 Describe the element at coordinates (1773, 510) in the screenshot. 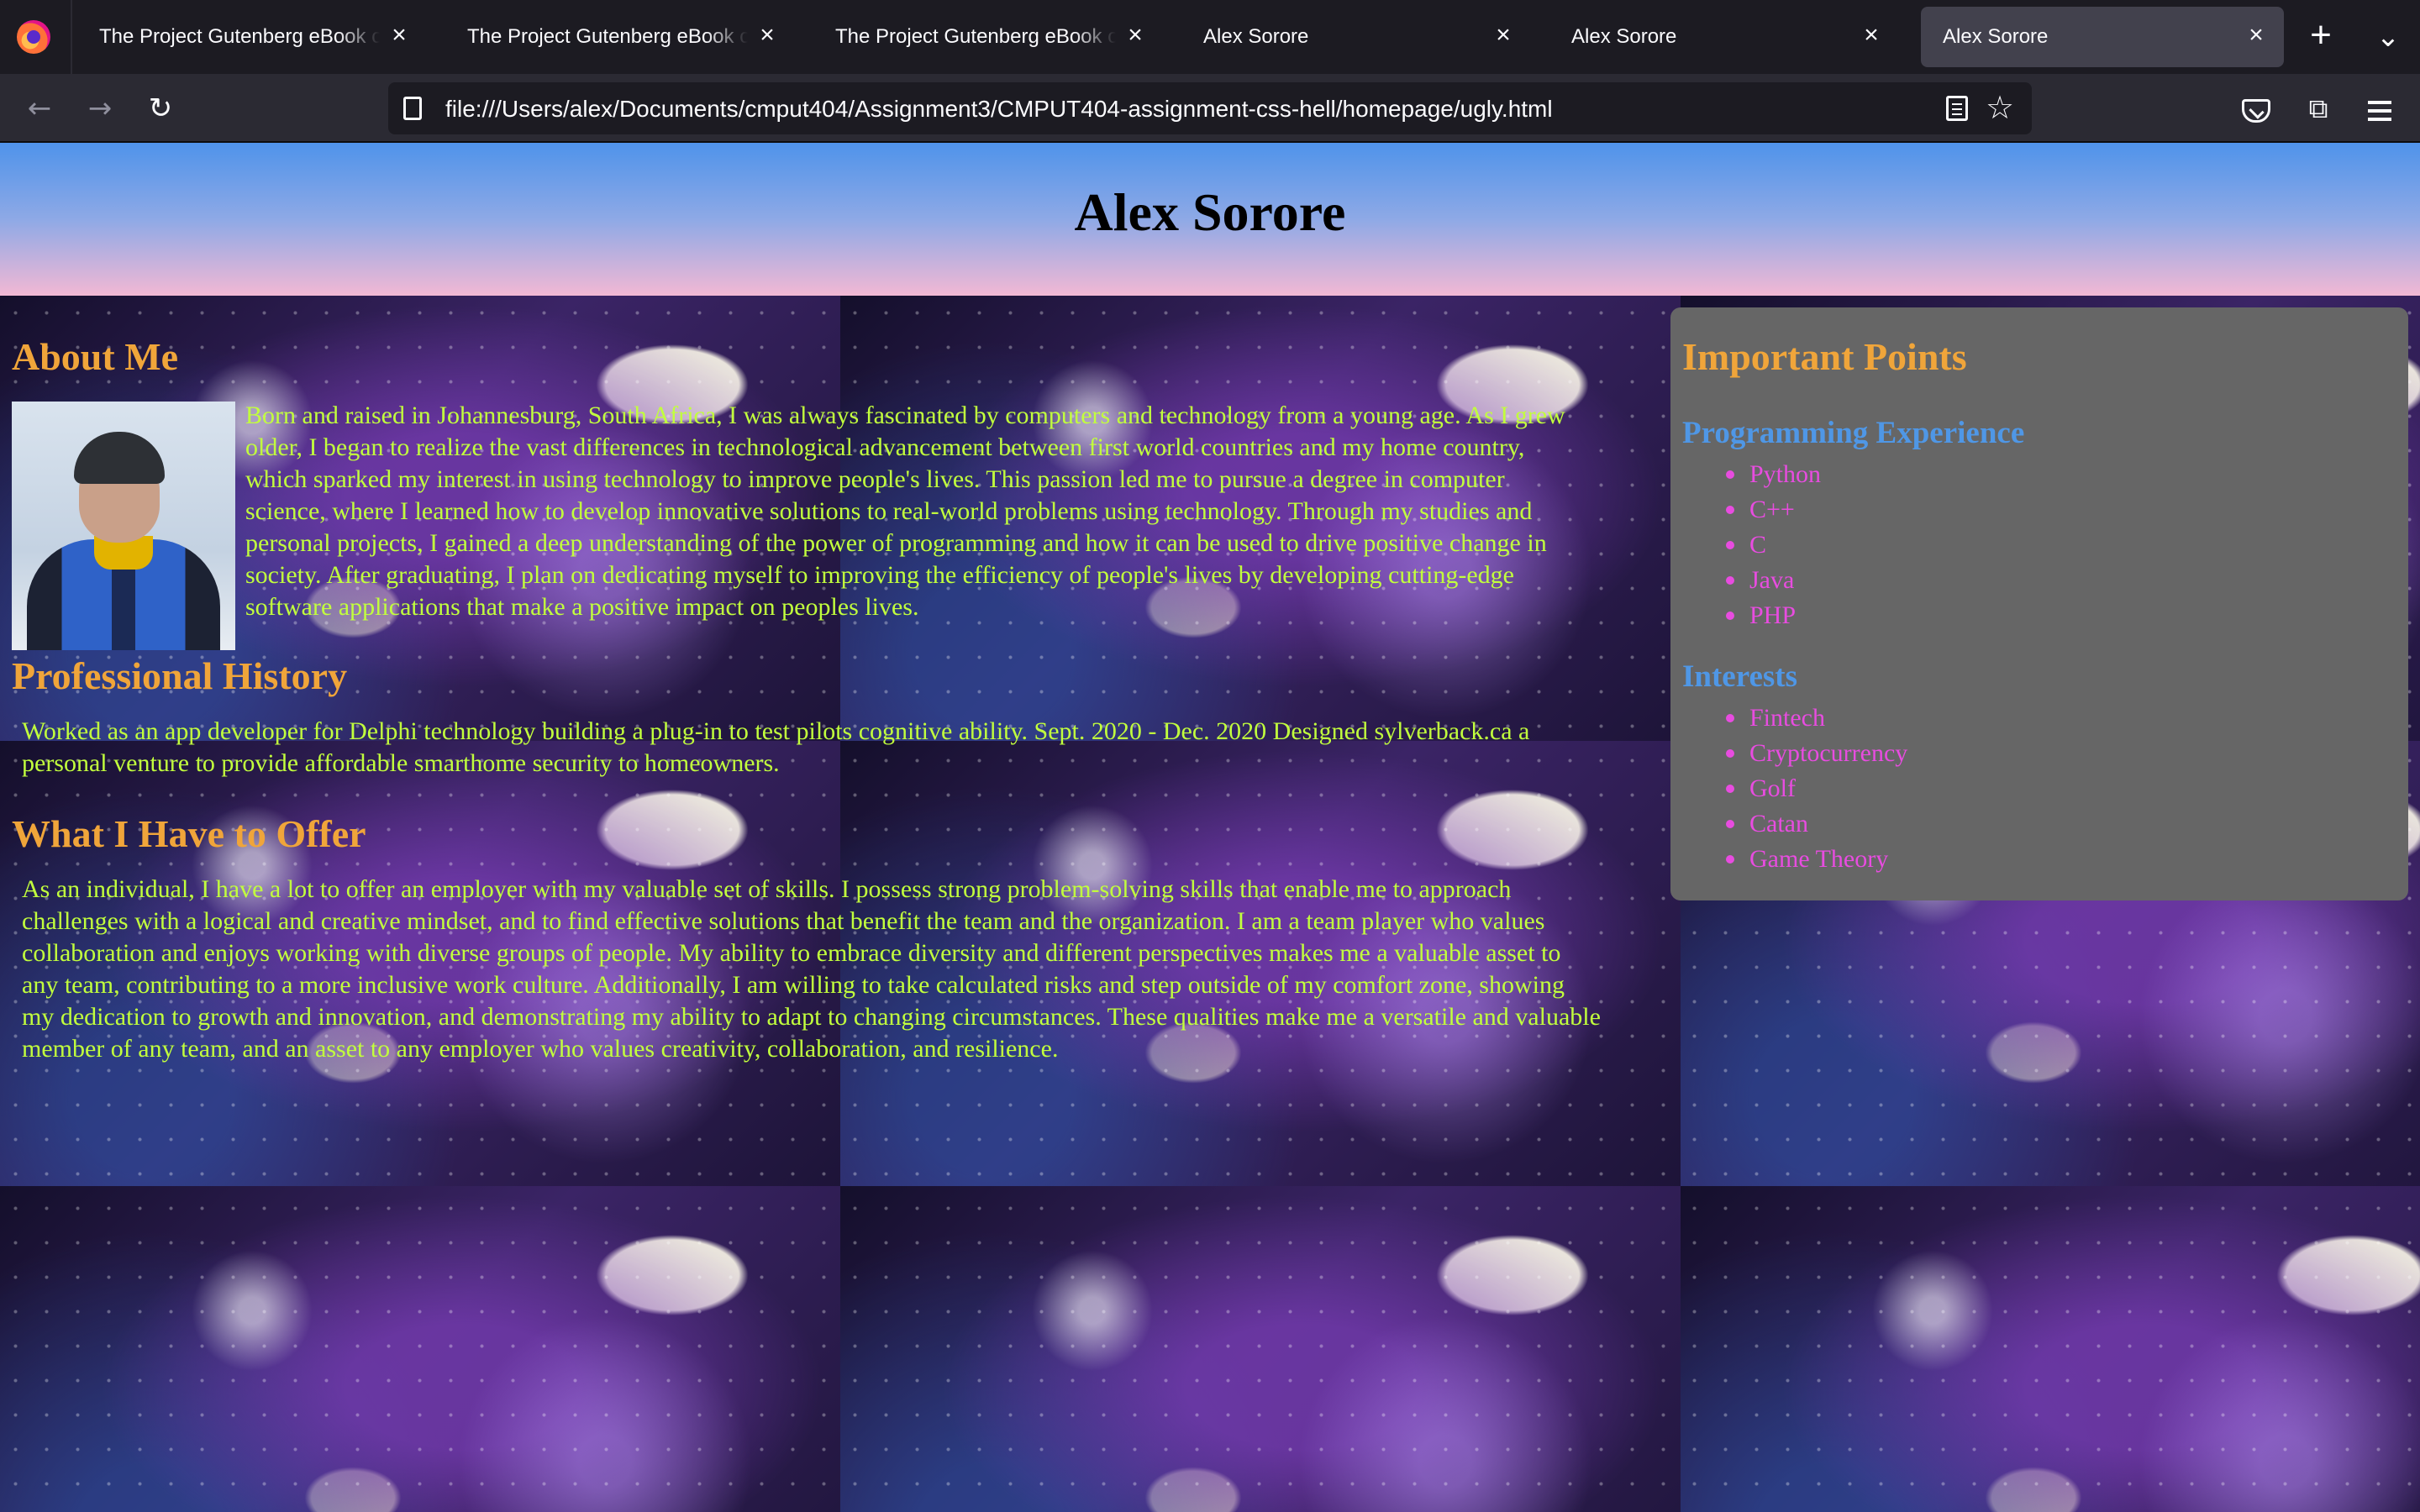

I see `list-item: C++` at that location.